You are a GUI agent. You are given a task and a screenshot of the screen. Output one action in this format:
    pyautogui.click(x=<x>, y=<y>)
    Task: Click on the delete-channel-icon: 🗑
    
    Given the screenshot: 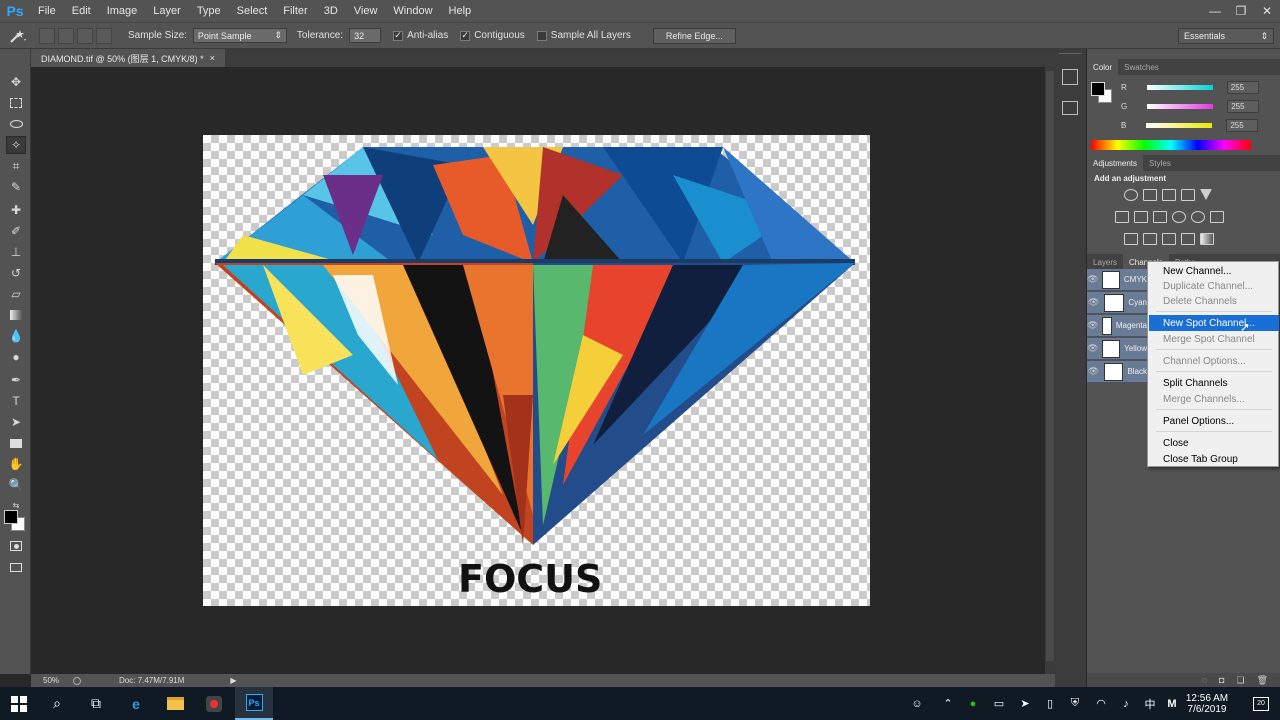 What is the action you would take?
    pyautogui.click(x=1262, y=680)
    